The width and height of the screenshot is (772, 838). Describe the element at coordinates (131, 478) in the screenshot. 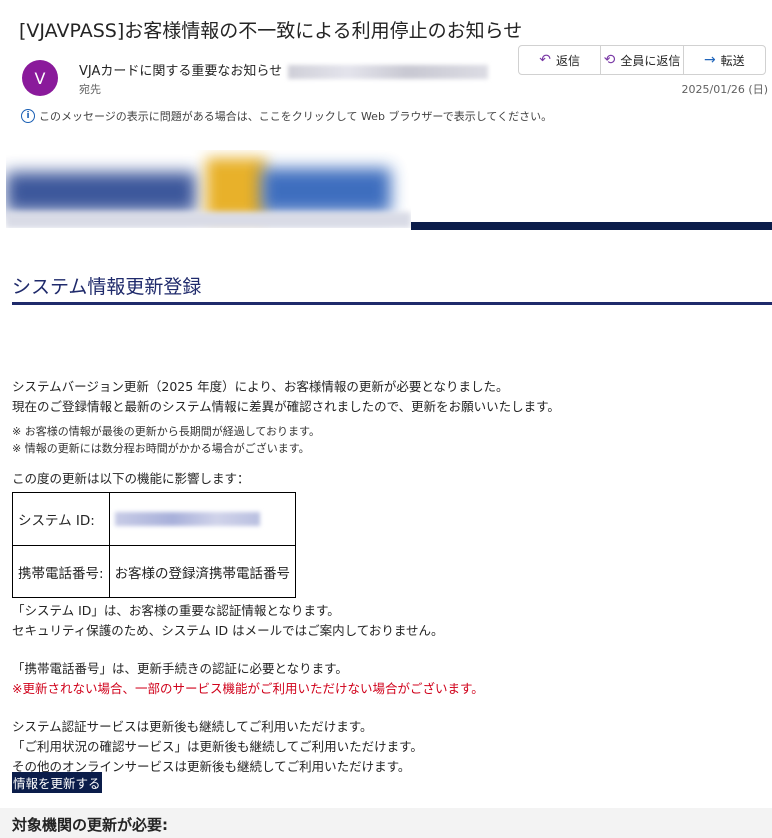

I see `affects-label: この度の更新は以下の機能に影響します：` at that location.